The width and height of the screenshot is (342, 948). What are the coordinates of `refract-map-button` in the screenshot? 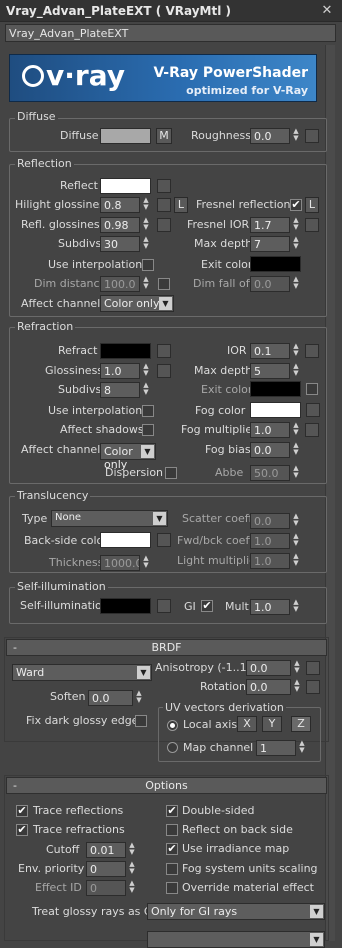 It's located at (164, 351).